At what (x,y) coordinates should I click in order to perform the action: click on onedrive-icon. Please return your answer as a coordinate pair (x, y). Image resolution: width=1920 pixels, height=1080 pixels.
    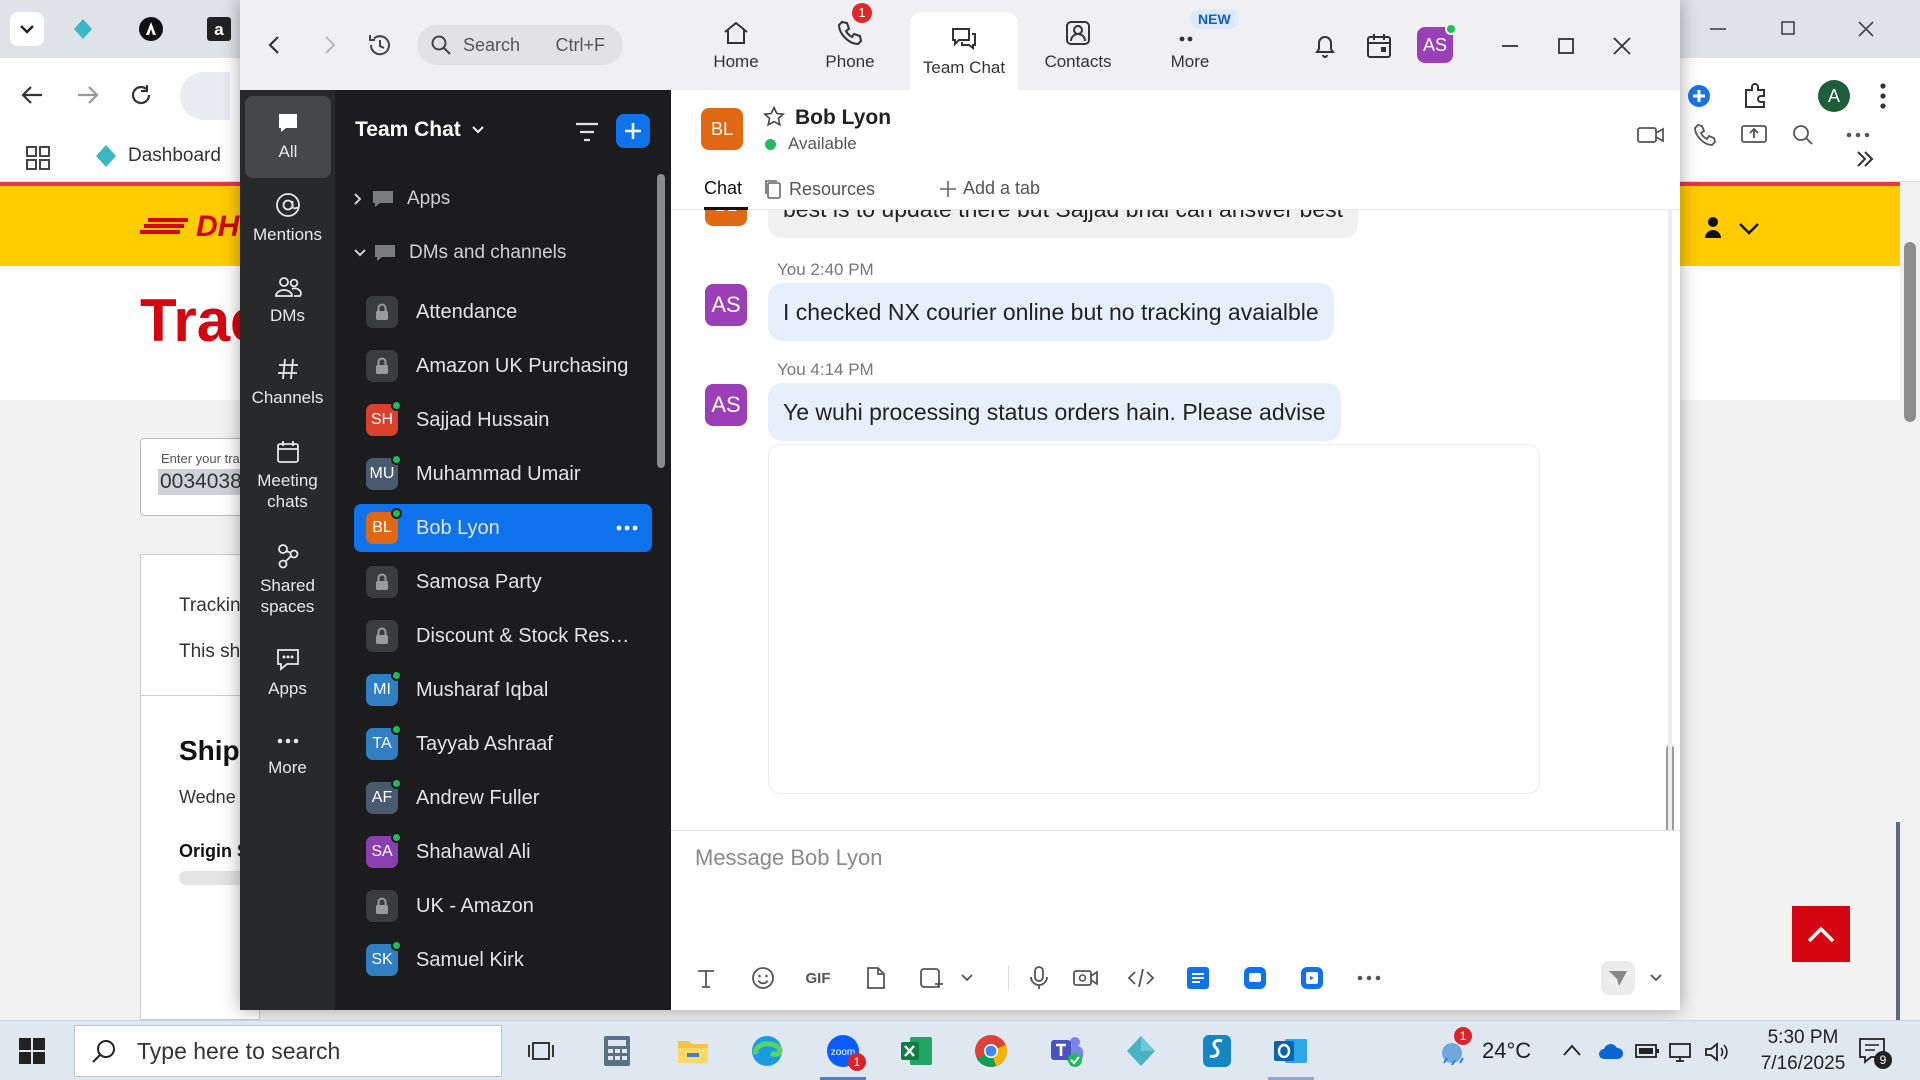
    Looking at the image, I should click on (1611, 1051).